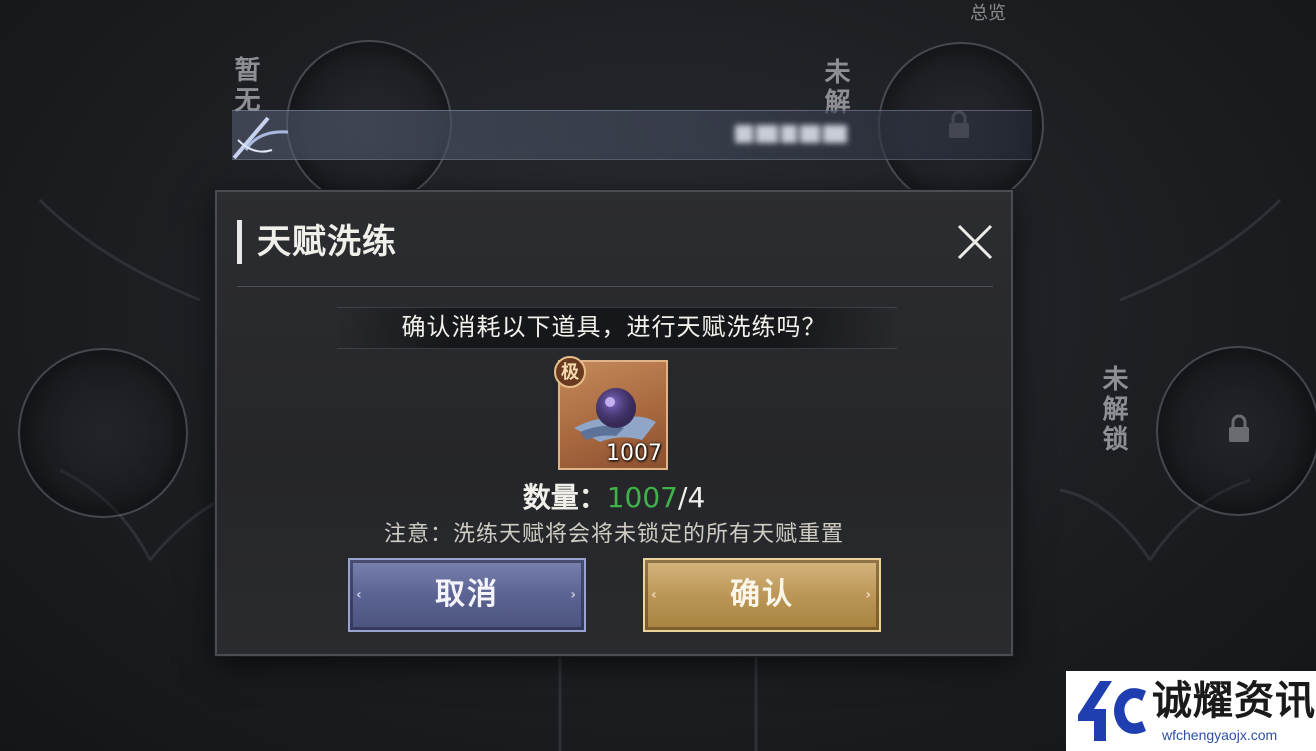  I want to click on quantity-need: 4, so click(696, 497).